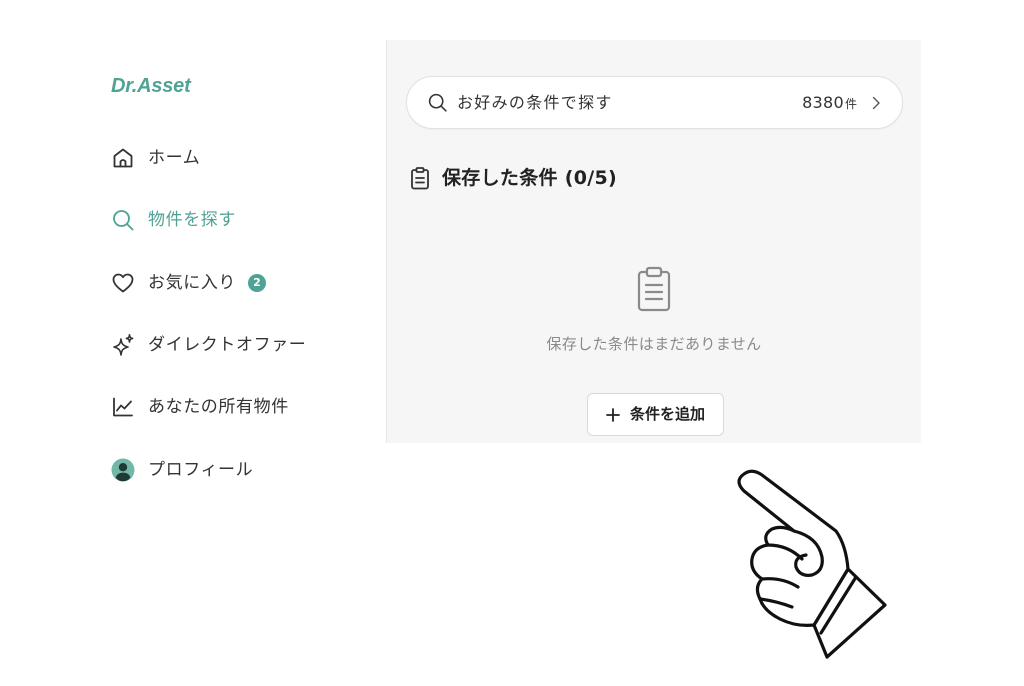  Describe the element at coordinates (123, 283) in the screenshot. I see `heart-icon` at that location.